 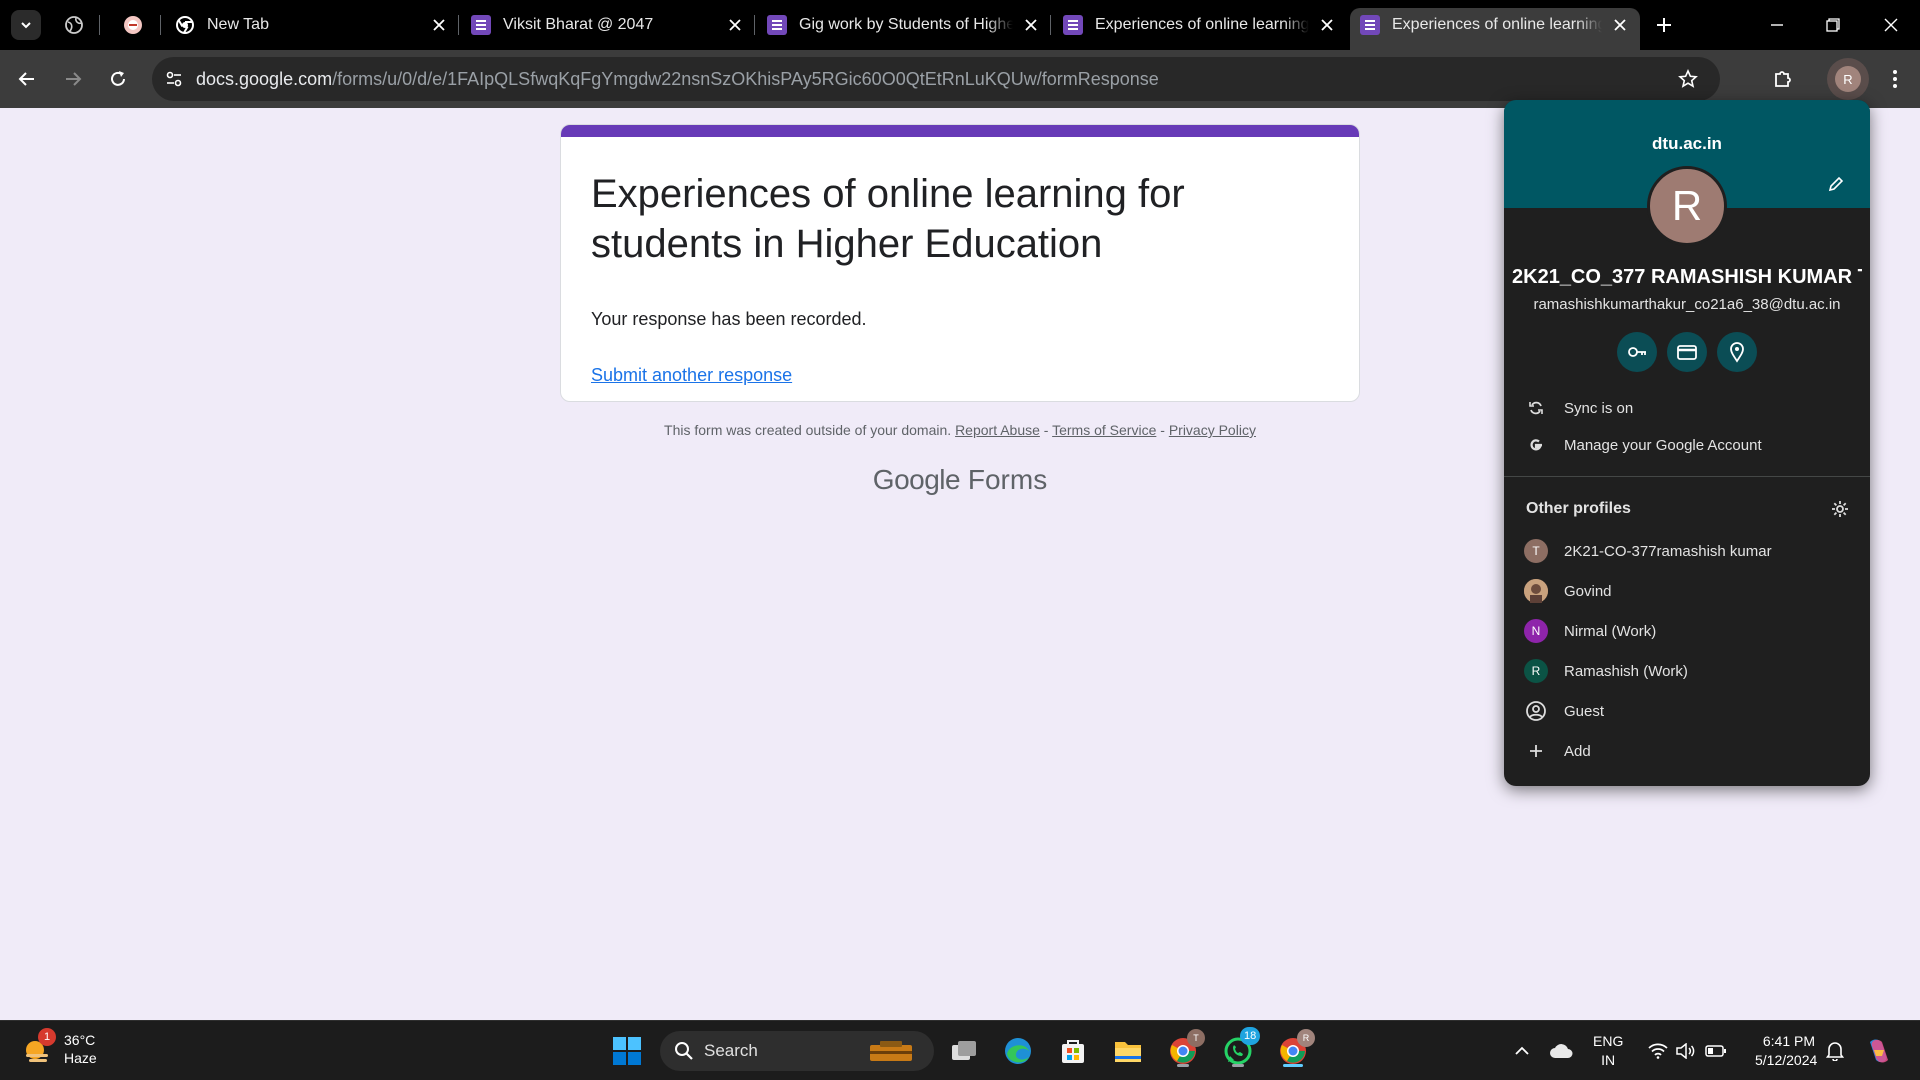 What do you see at coordinates (47, 1037) in the screenshot?
I see `weather-badge: 1` at bounding box center [47, 1037].